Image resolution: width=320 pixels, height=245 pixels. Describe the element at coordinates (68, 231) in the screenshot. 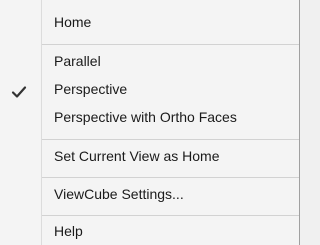

I see `menu-item-label: Help` at that location.